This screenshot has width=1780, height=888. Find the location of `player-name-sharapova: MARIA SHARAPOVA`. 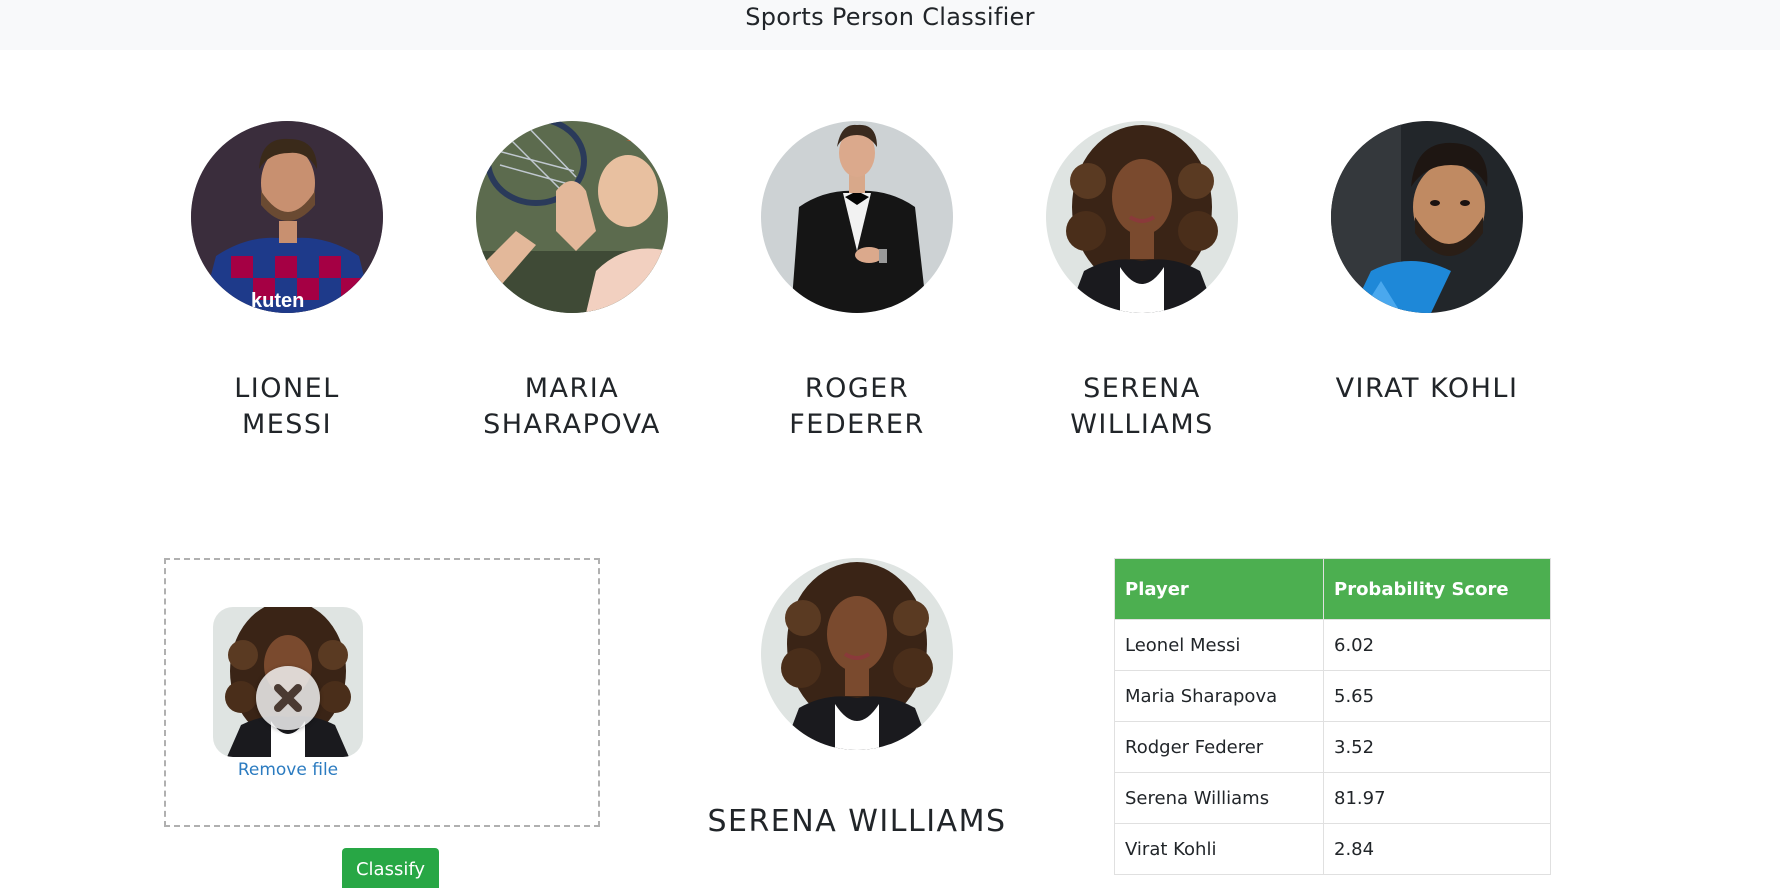

player-name-sharapova: MARIA SHARAPOVA is located at coordinates (572, 407).